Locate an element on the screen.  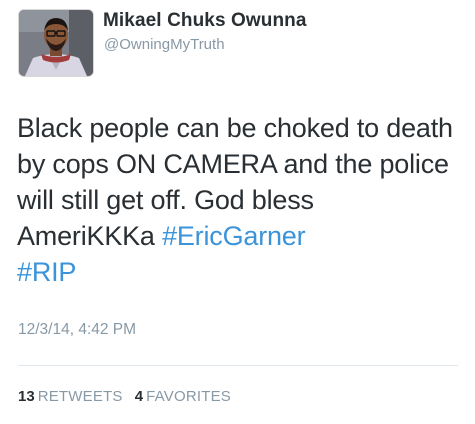
profile-photo-icon is located at coordinates (56, 43).